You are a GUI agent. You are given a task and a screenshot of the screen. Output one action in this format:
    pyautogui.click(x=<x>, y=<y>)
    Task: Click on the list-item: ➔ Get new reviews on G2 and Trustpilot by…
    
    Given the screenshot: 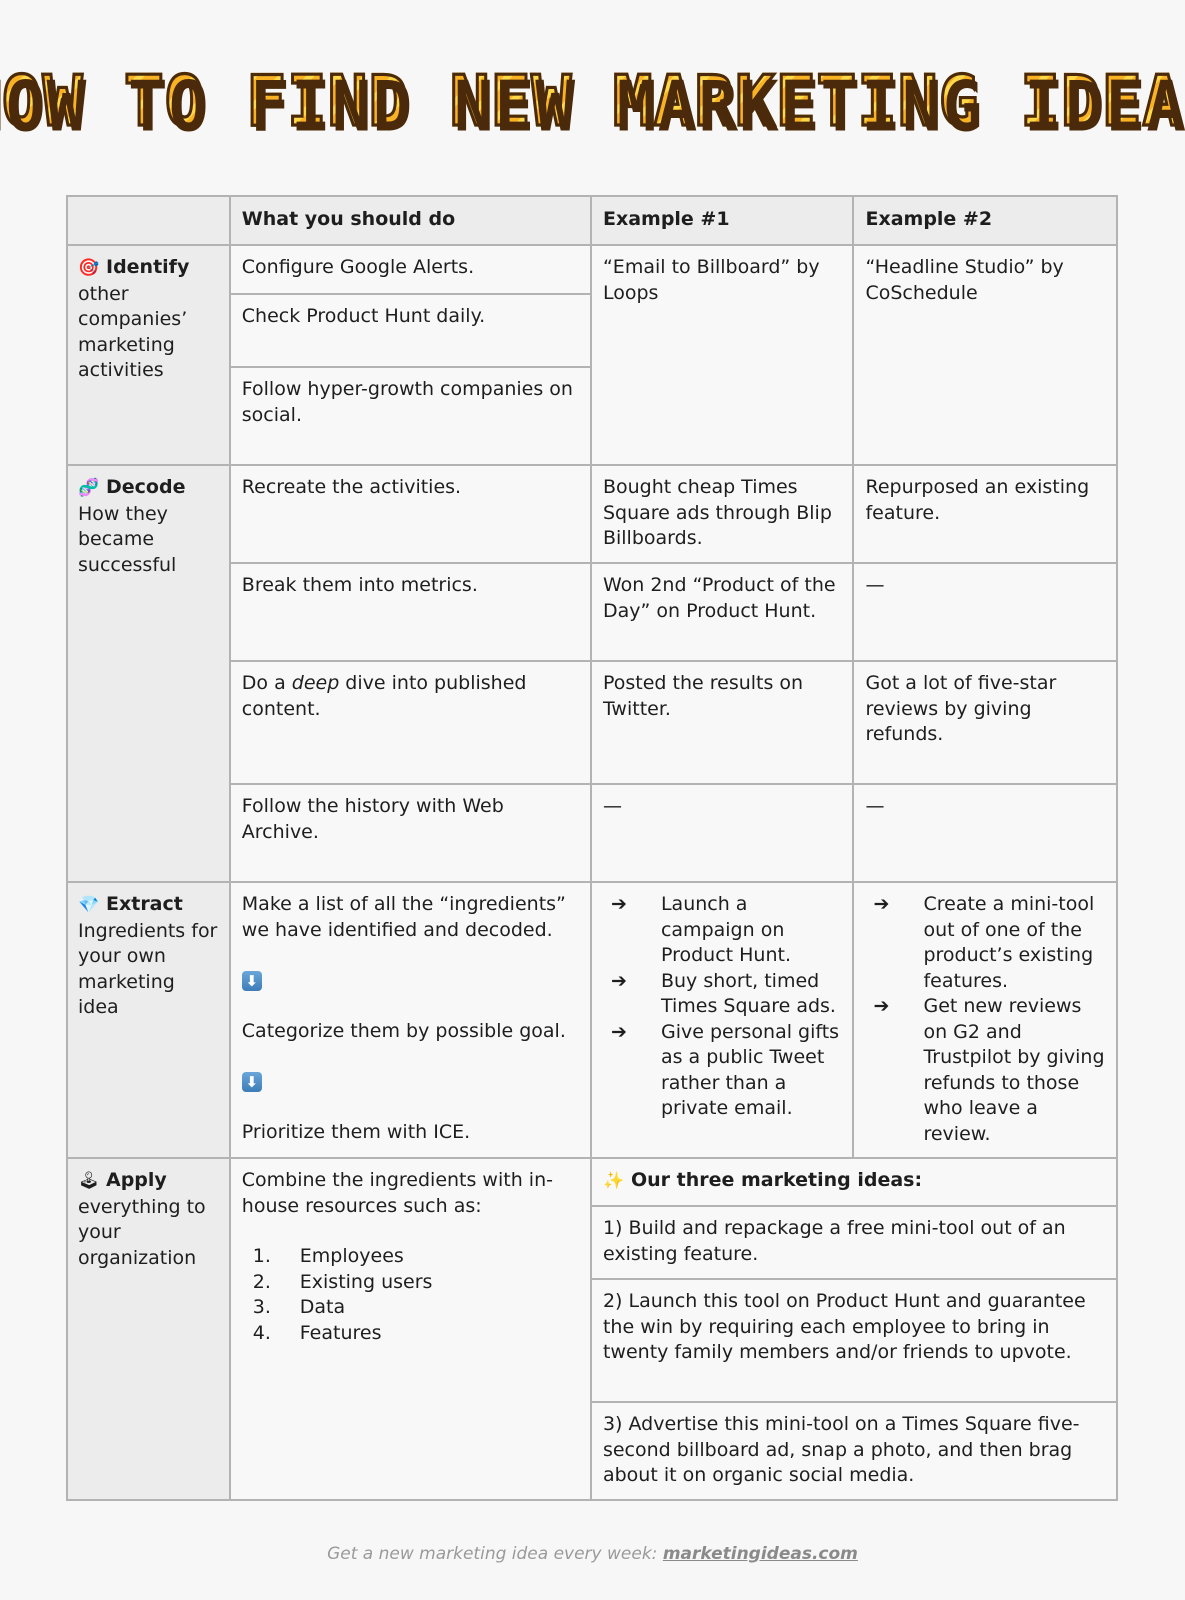 What is the action you would take?
    pyautogui.click(x=985, y=1070)
    